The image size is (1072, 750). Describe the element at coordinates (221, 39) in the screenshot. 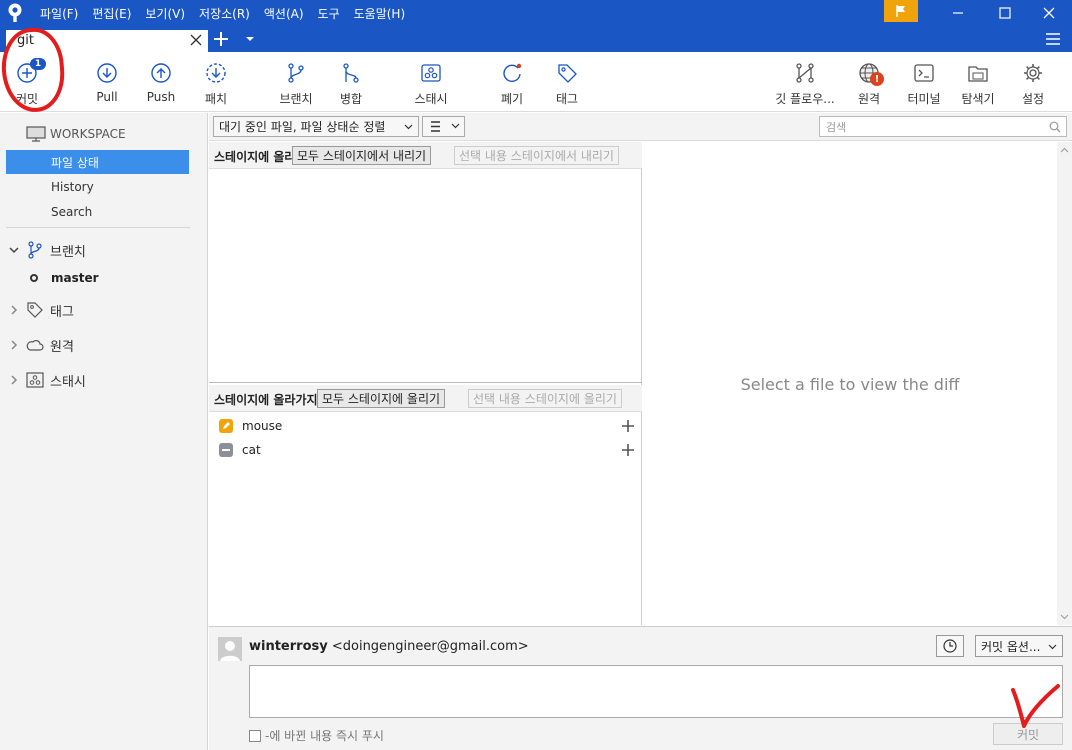

I see `new-tab-icon` at that location.